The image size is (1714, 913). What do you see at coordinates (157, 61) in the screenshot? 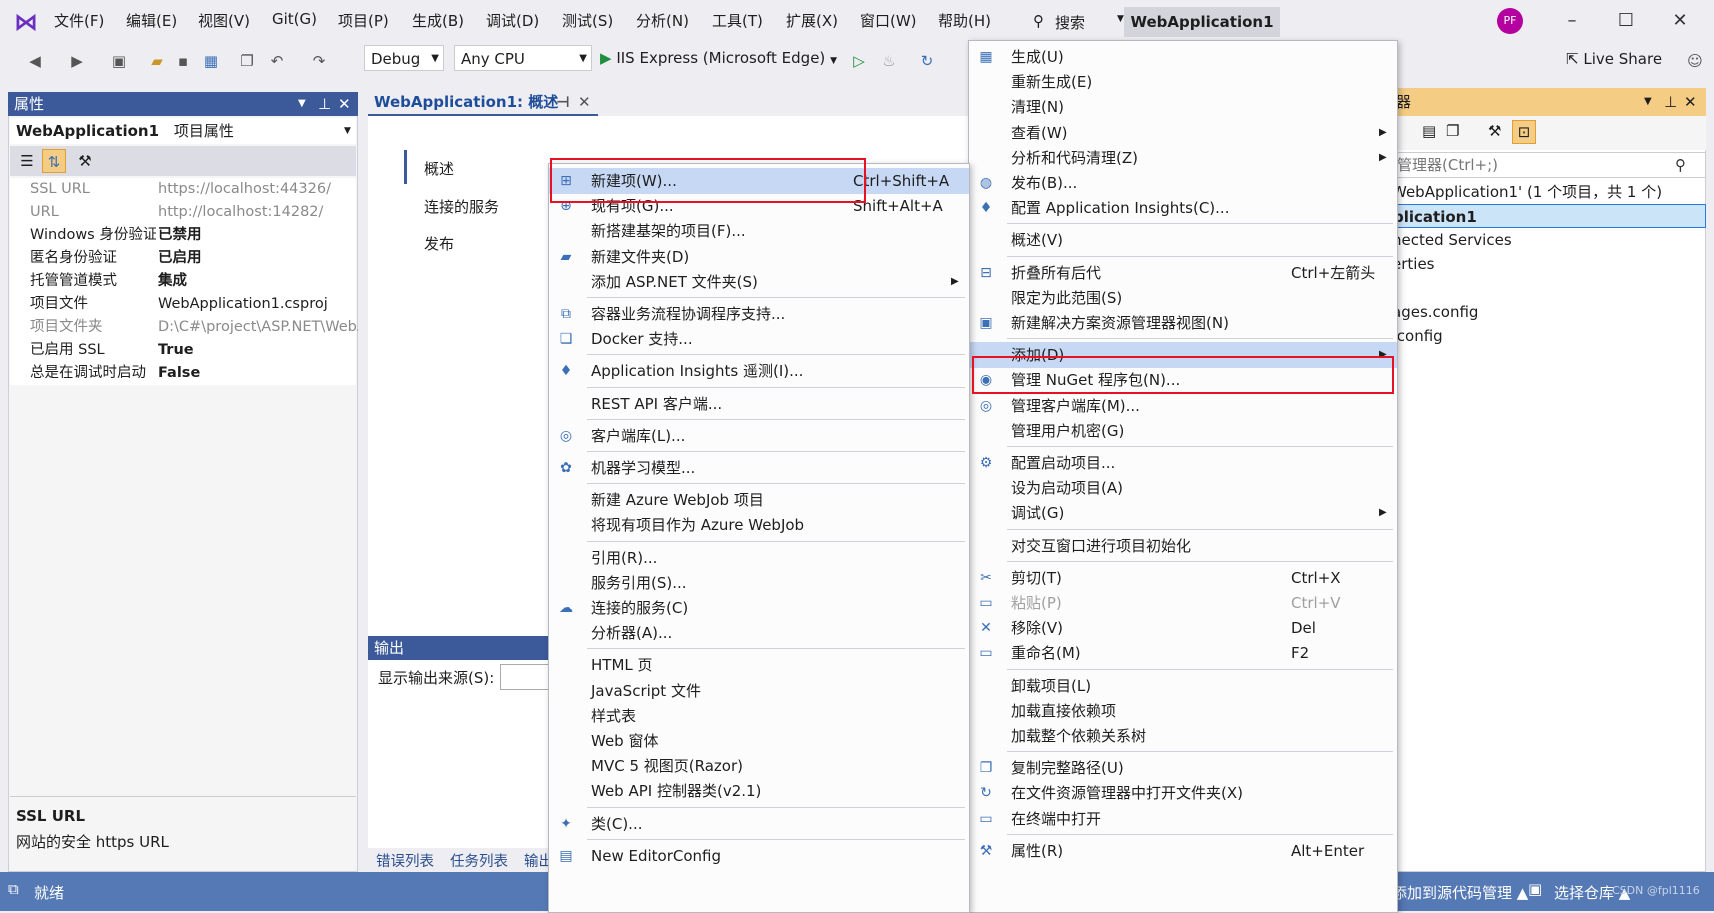
I see `open-folder-icon: ▰` at bounding box center [157, 61].